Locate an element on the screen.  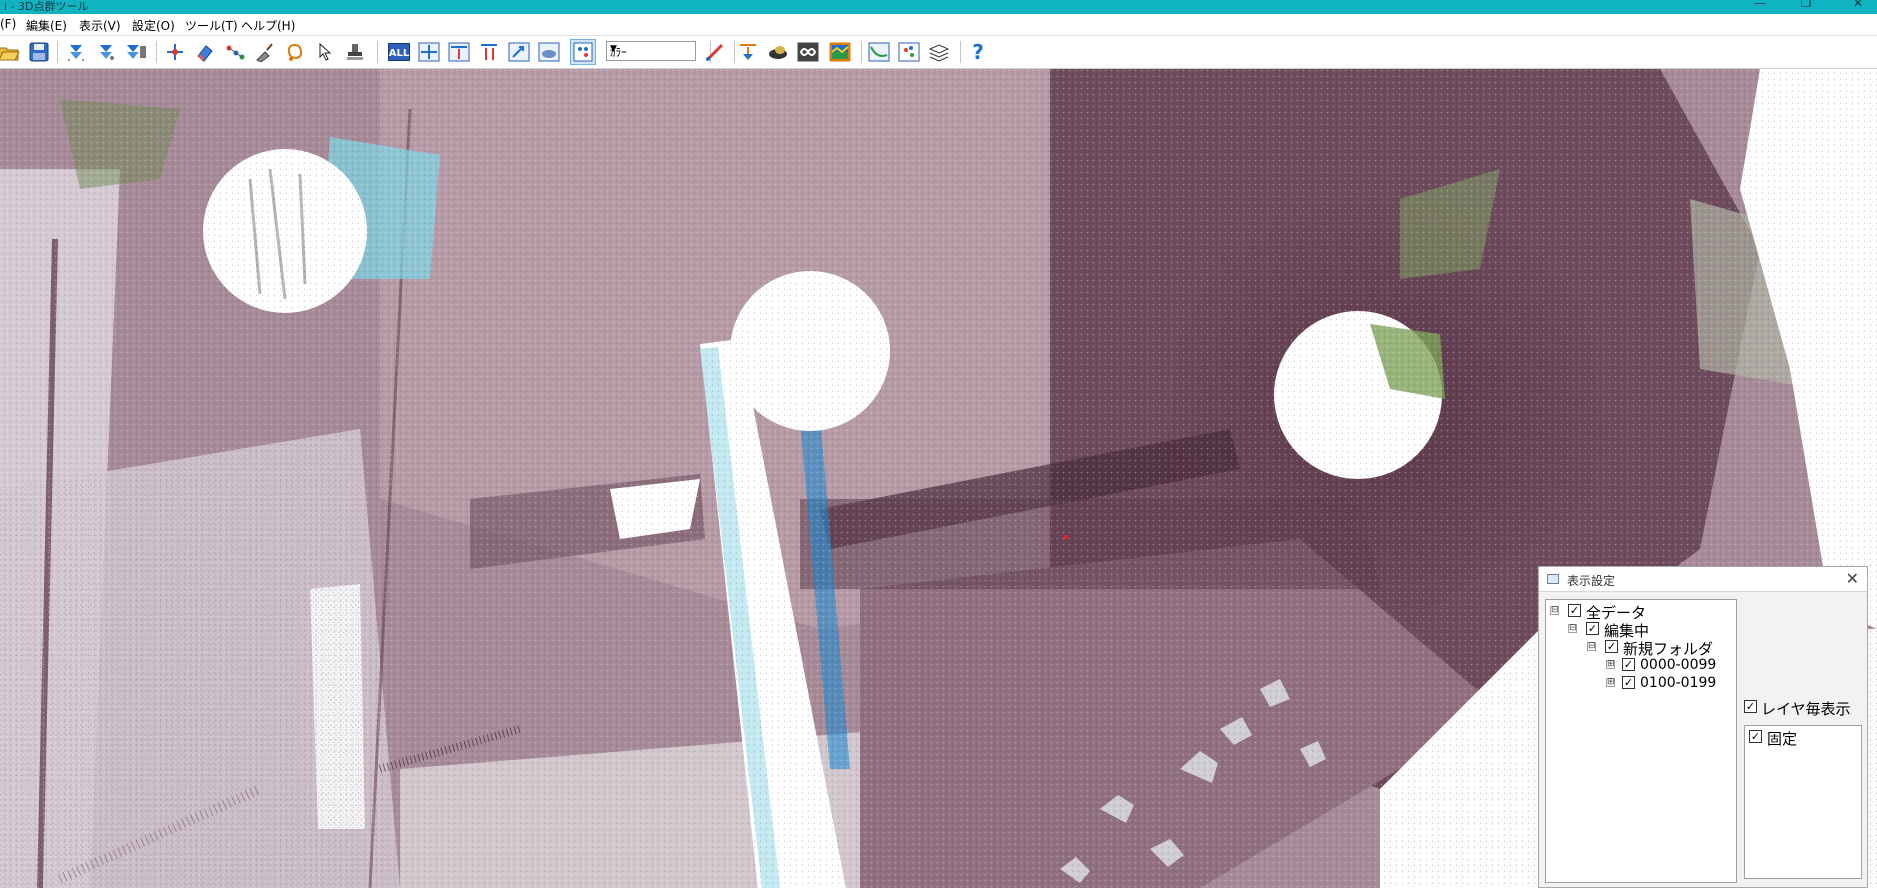
layers-button is located at coordinates (939, 52).